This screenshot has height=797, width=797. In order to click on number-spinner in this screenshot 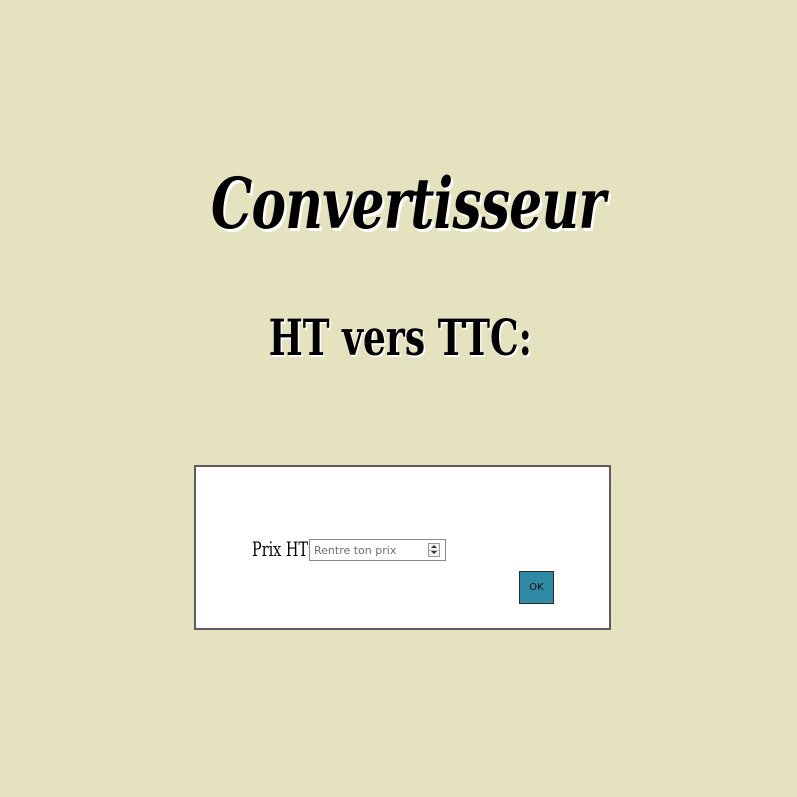, I will do `click(434, 550)`.